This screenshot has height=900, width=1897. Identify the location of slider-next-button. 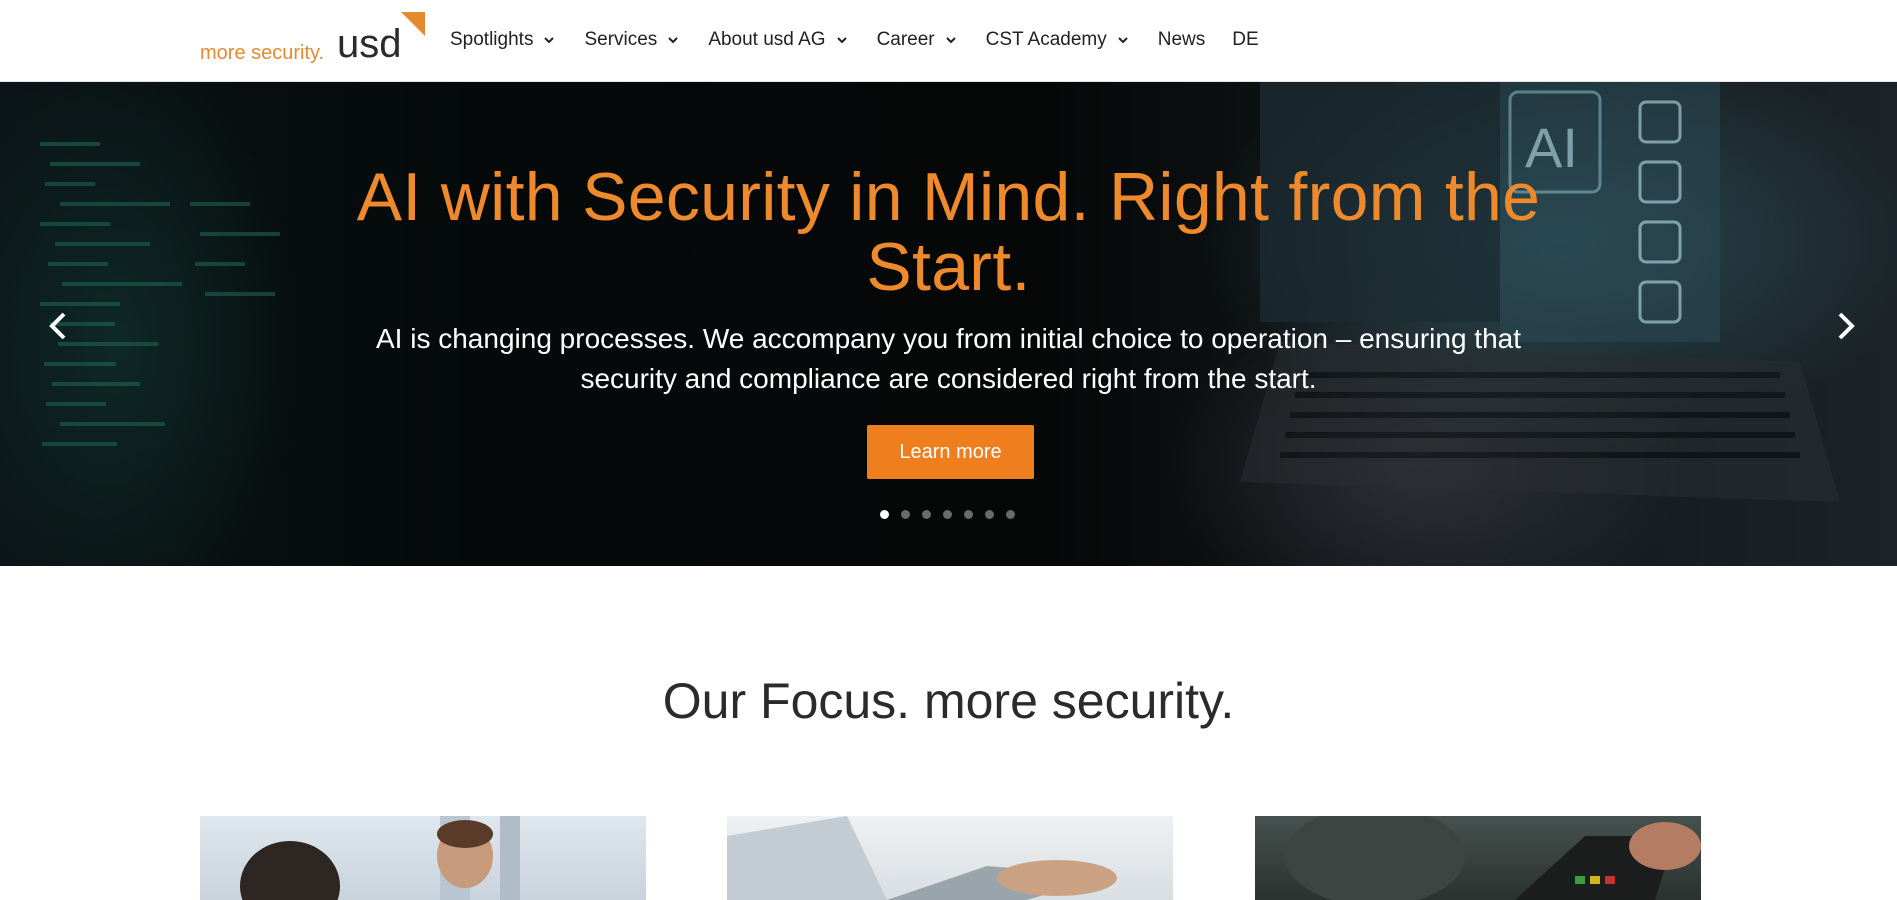
(1846, 326).